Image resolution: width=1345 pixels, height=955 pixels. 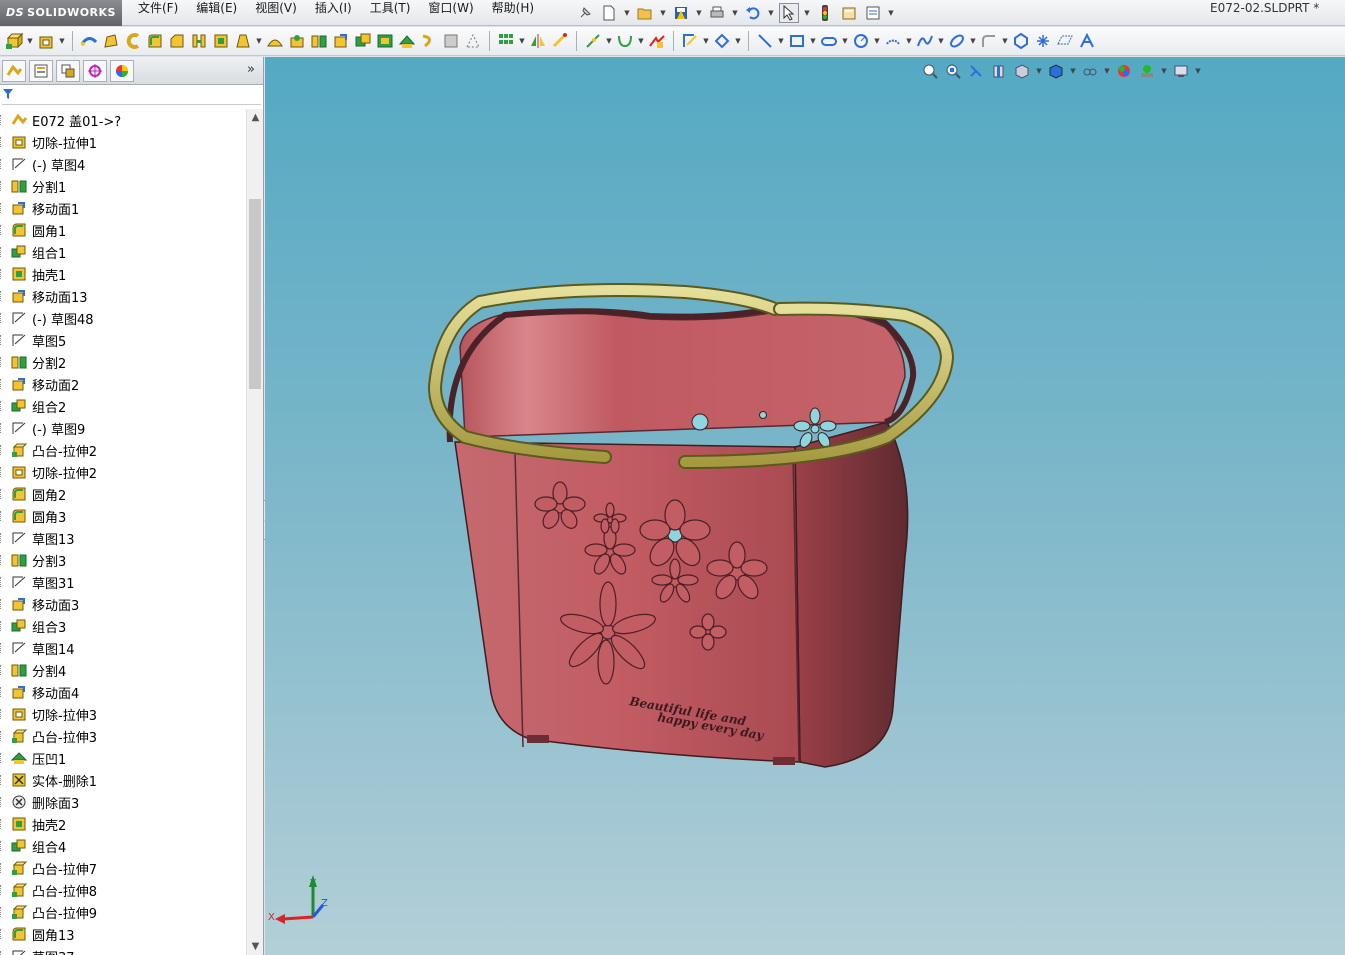 I want to click on menu-help: 帮助(H), so click(x=512, y=13).